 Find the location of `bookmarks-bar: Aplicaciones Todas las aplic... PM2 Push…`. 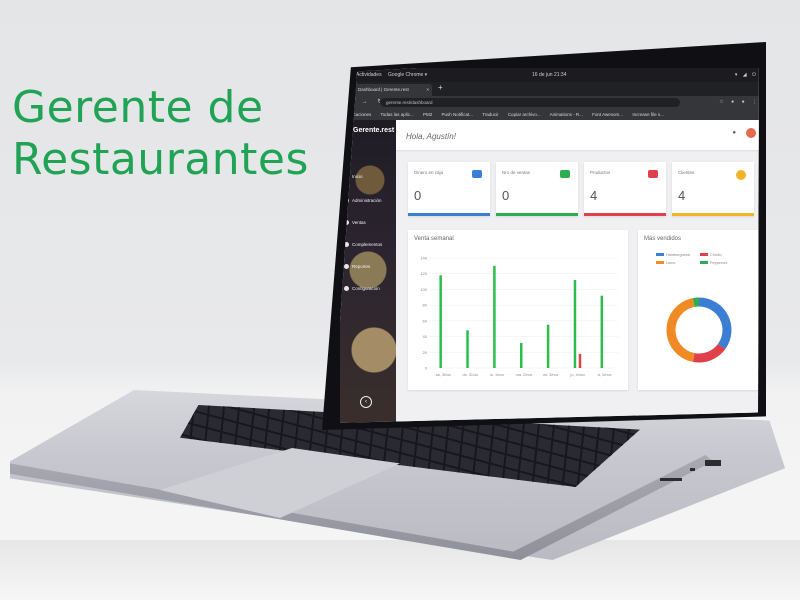

bookmarks-bar: Aplicaciones Todas las aplic... PM2 Push… is located at coordinates (549, 114).